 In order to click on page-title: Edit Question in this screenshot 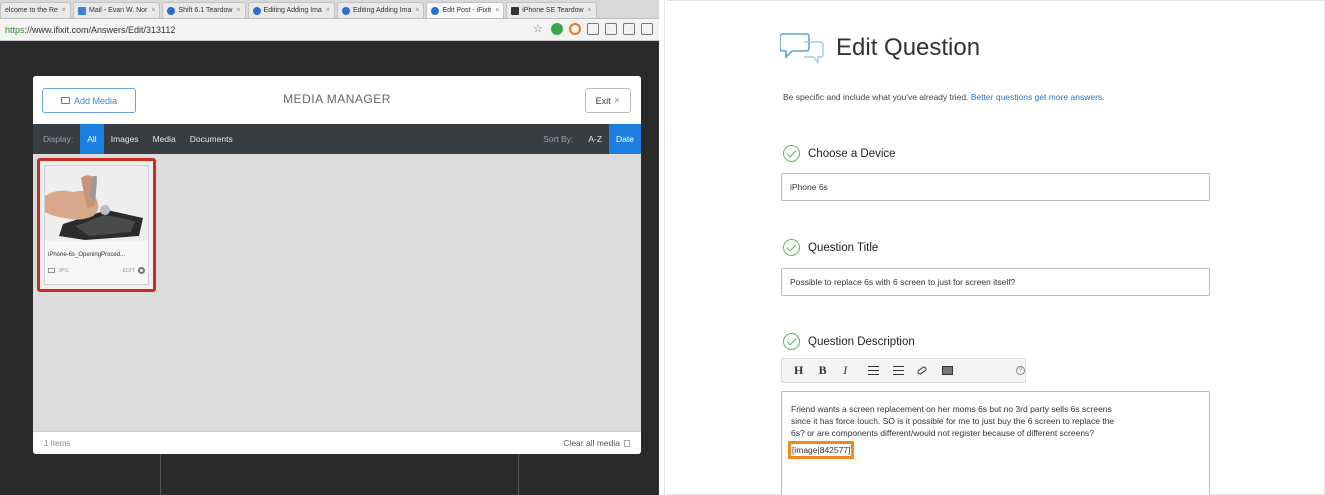, I will do `click(908, 47)`.